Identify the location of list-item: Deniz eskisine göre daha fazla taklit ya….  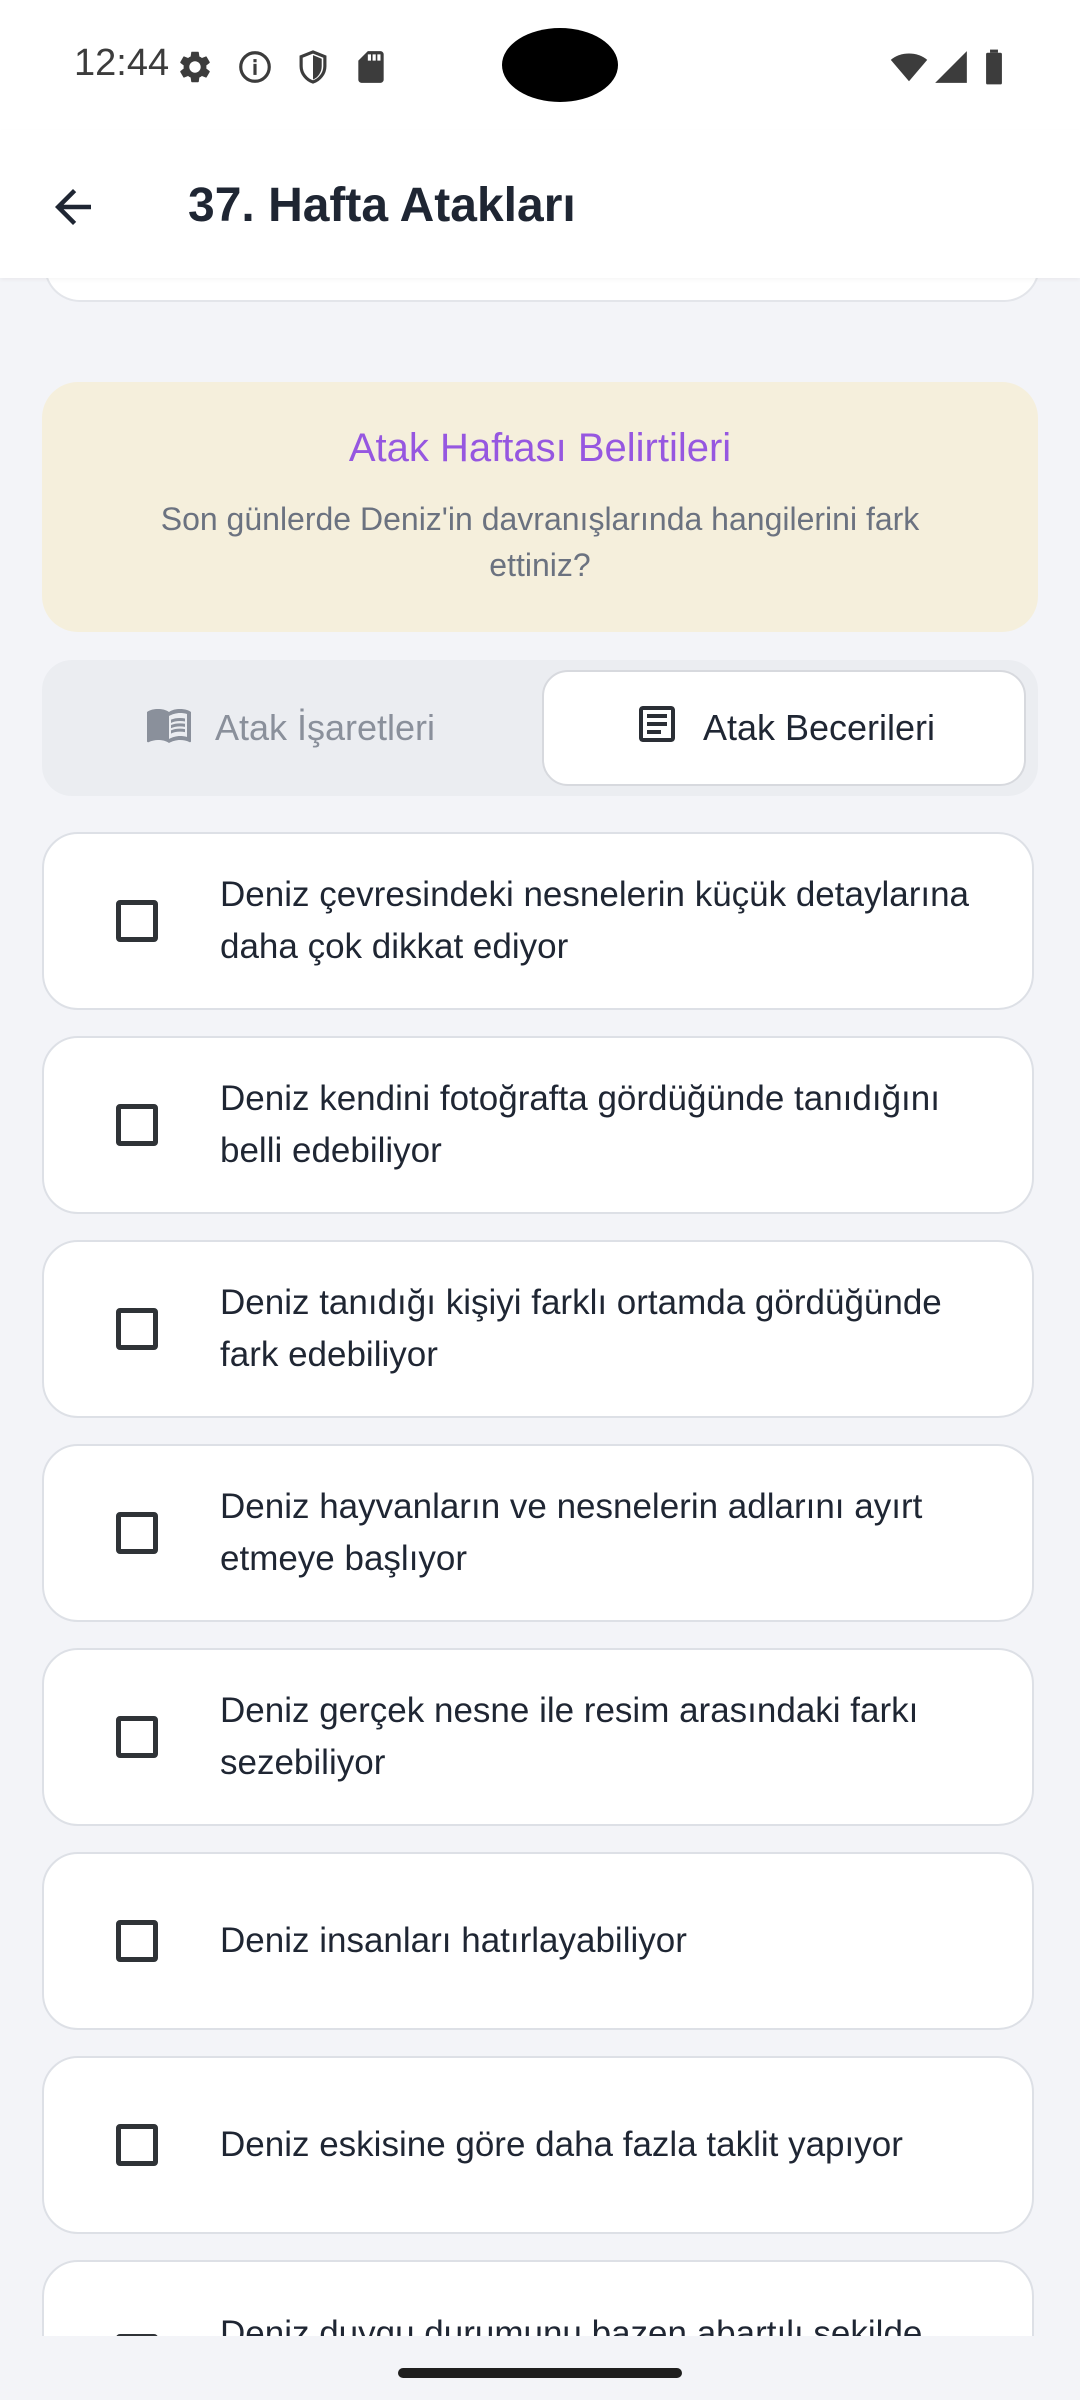
(538, 2145).